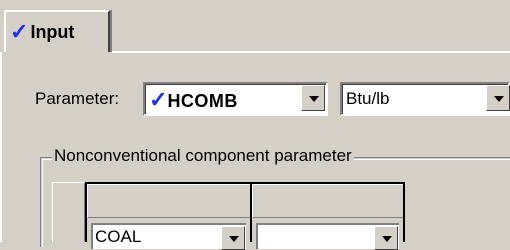 The width and height of the screenshot is (510, 250). What do you see at coordinates (52, 31) in the screenshot?
I see `tab-label: Input` at bounding box center [52, 31].